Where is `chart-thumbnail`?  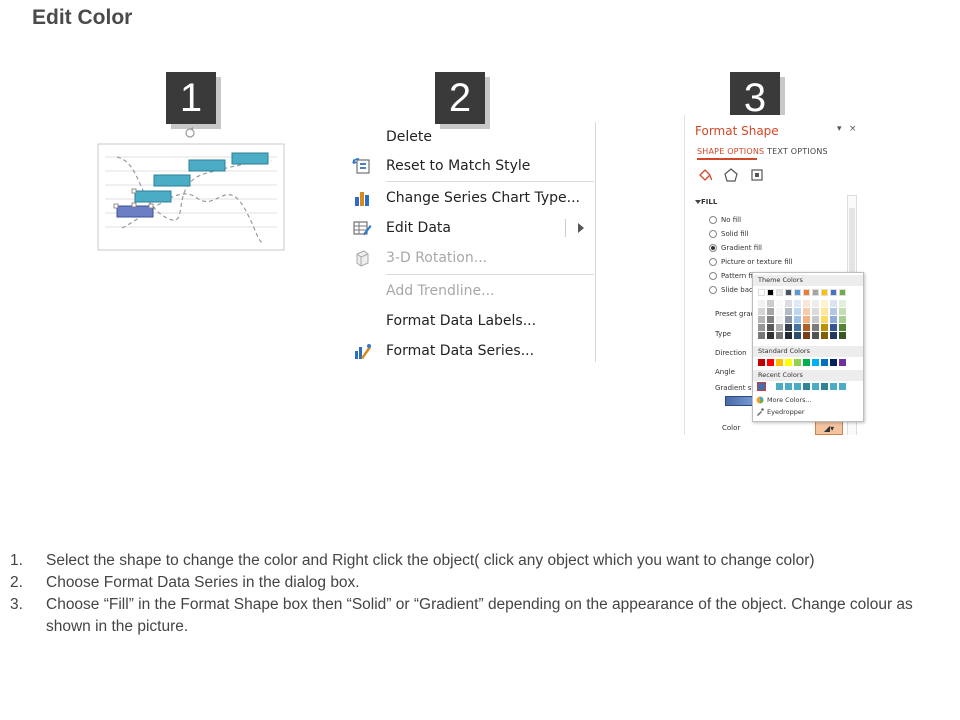 chart-thumbnail is located at coordinates (191, 197).